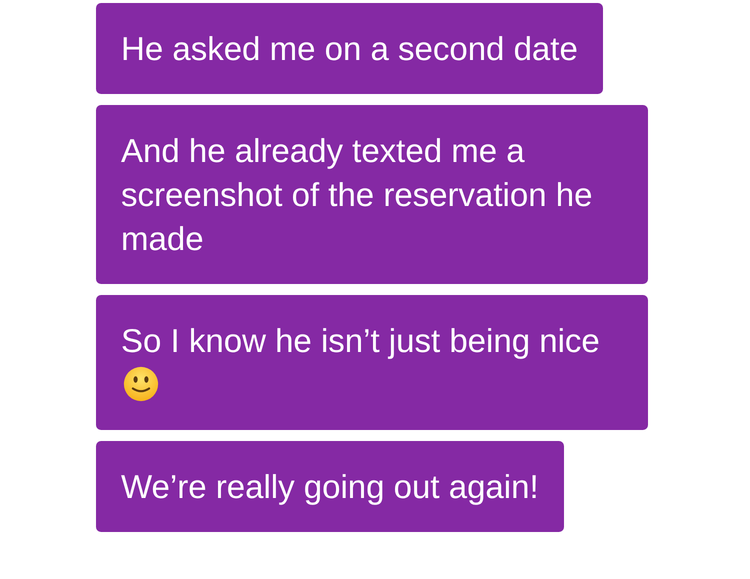  What do you see at coordinates (141, 384) in the screenshot?
I see `smiley-face-icon` at bounding box center [141, 384].